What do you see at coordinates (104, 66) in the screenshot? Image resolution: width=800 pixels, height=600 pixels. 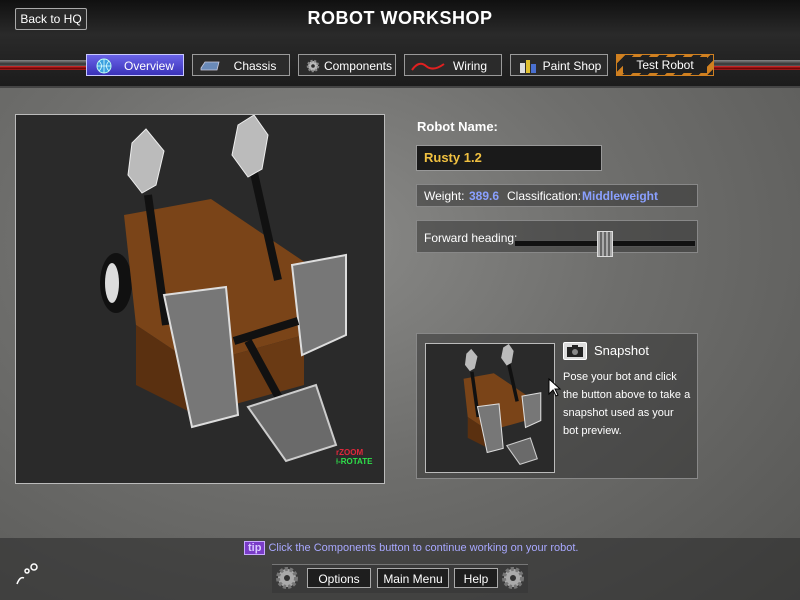 I see `globe-icon` at bounding box center [104, 66].